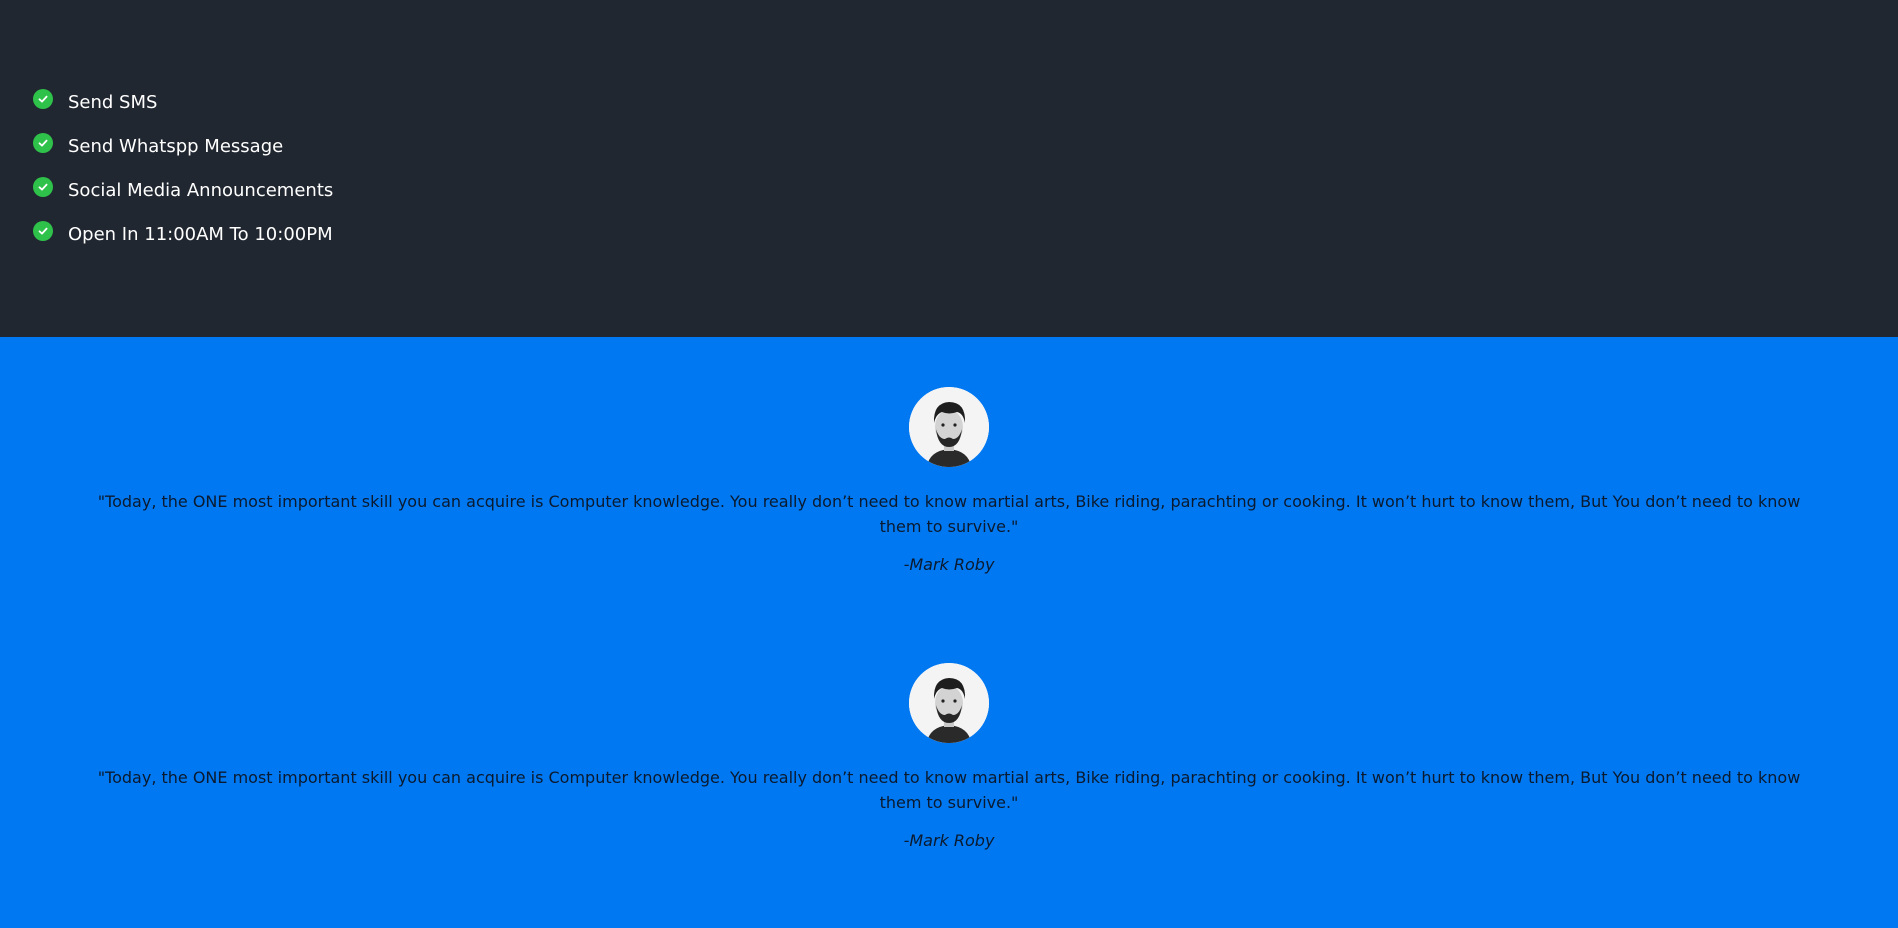 This screenshot has width=1898, height=928. I want to click on feature-label: Send Whatspp Message, so click(176, 146).